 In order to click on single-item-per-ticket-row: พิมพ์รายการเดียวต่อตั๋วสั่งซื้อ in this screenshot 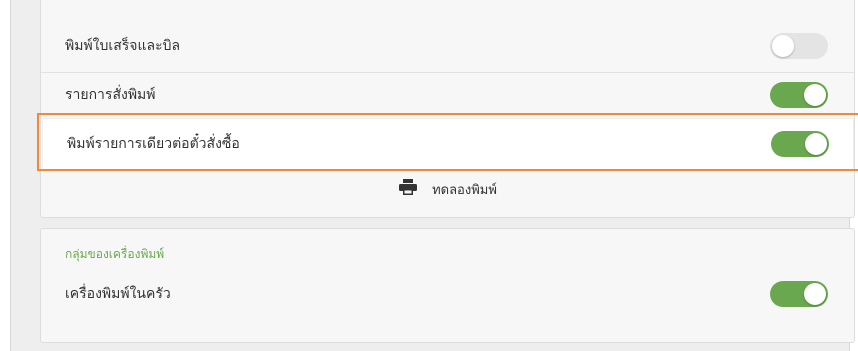, I will do `click(448, 144)`.